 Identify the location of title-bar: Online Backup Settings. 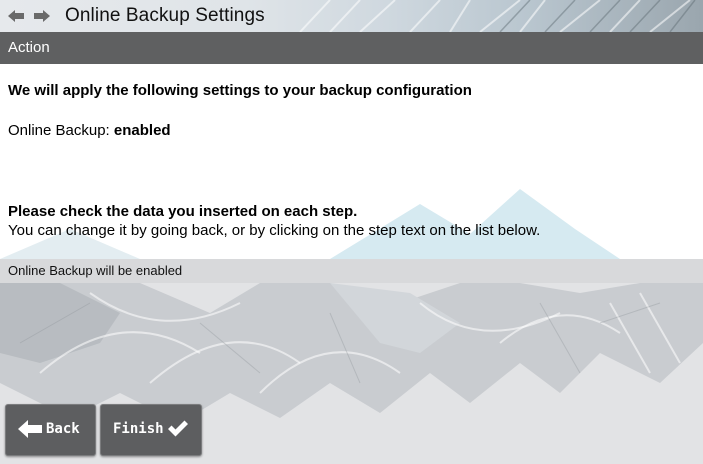
(351, 16).